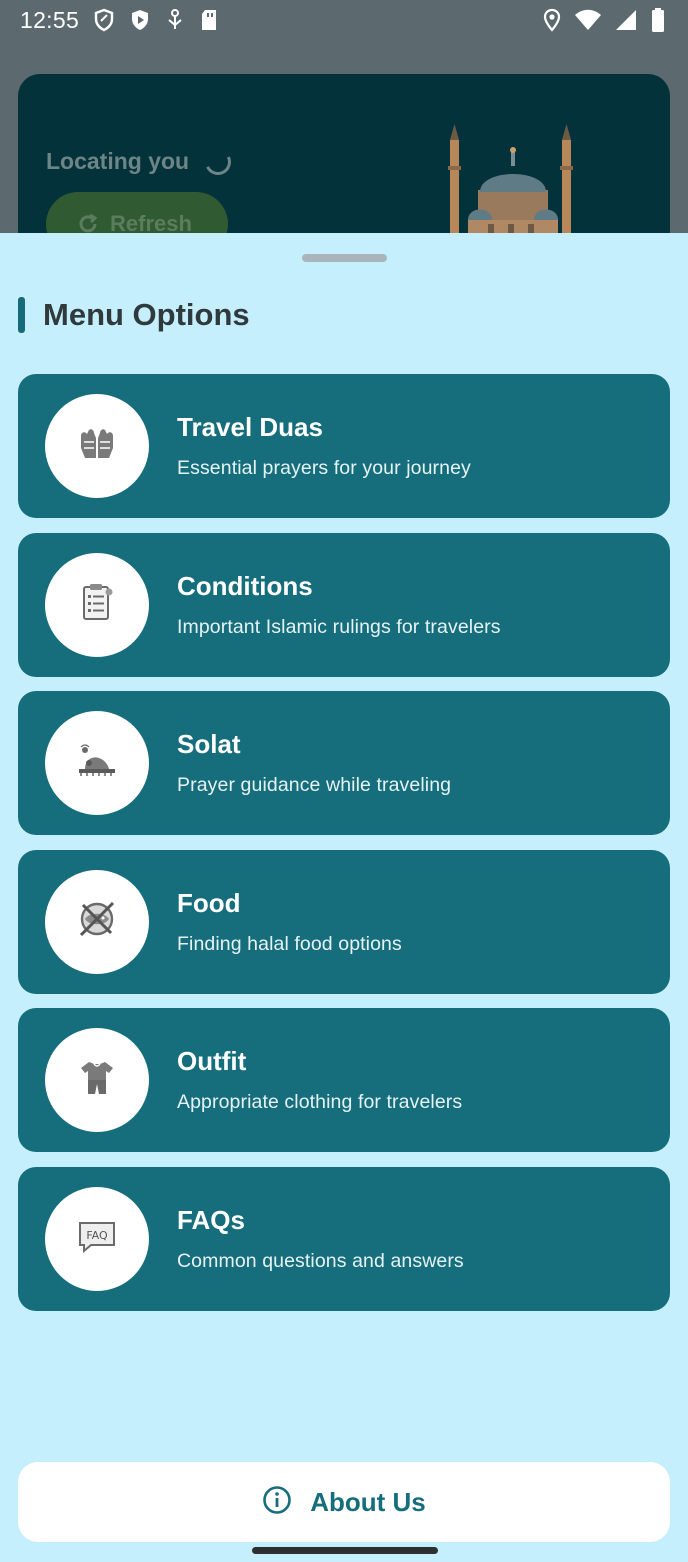 This screenshot has width=688, height=1562. I want to click on menu-item-title: Conditions, so click(245, 585).